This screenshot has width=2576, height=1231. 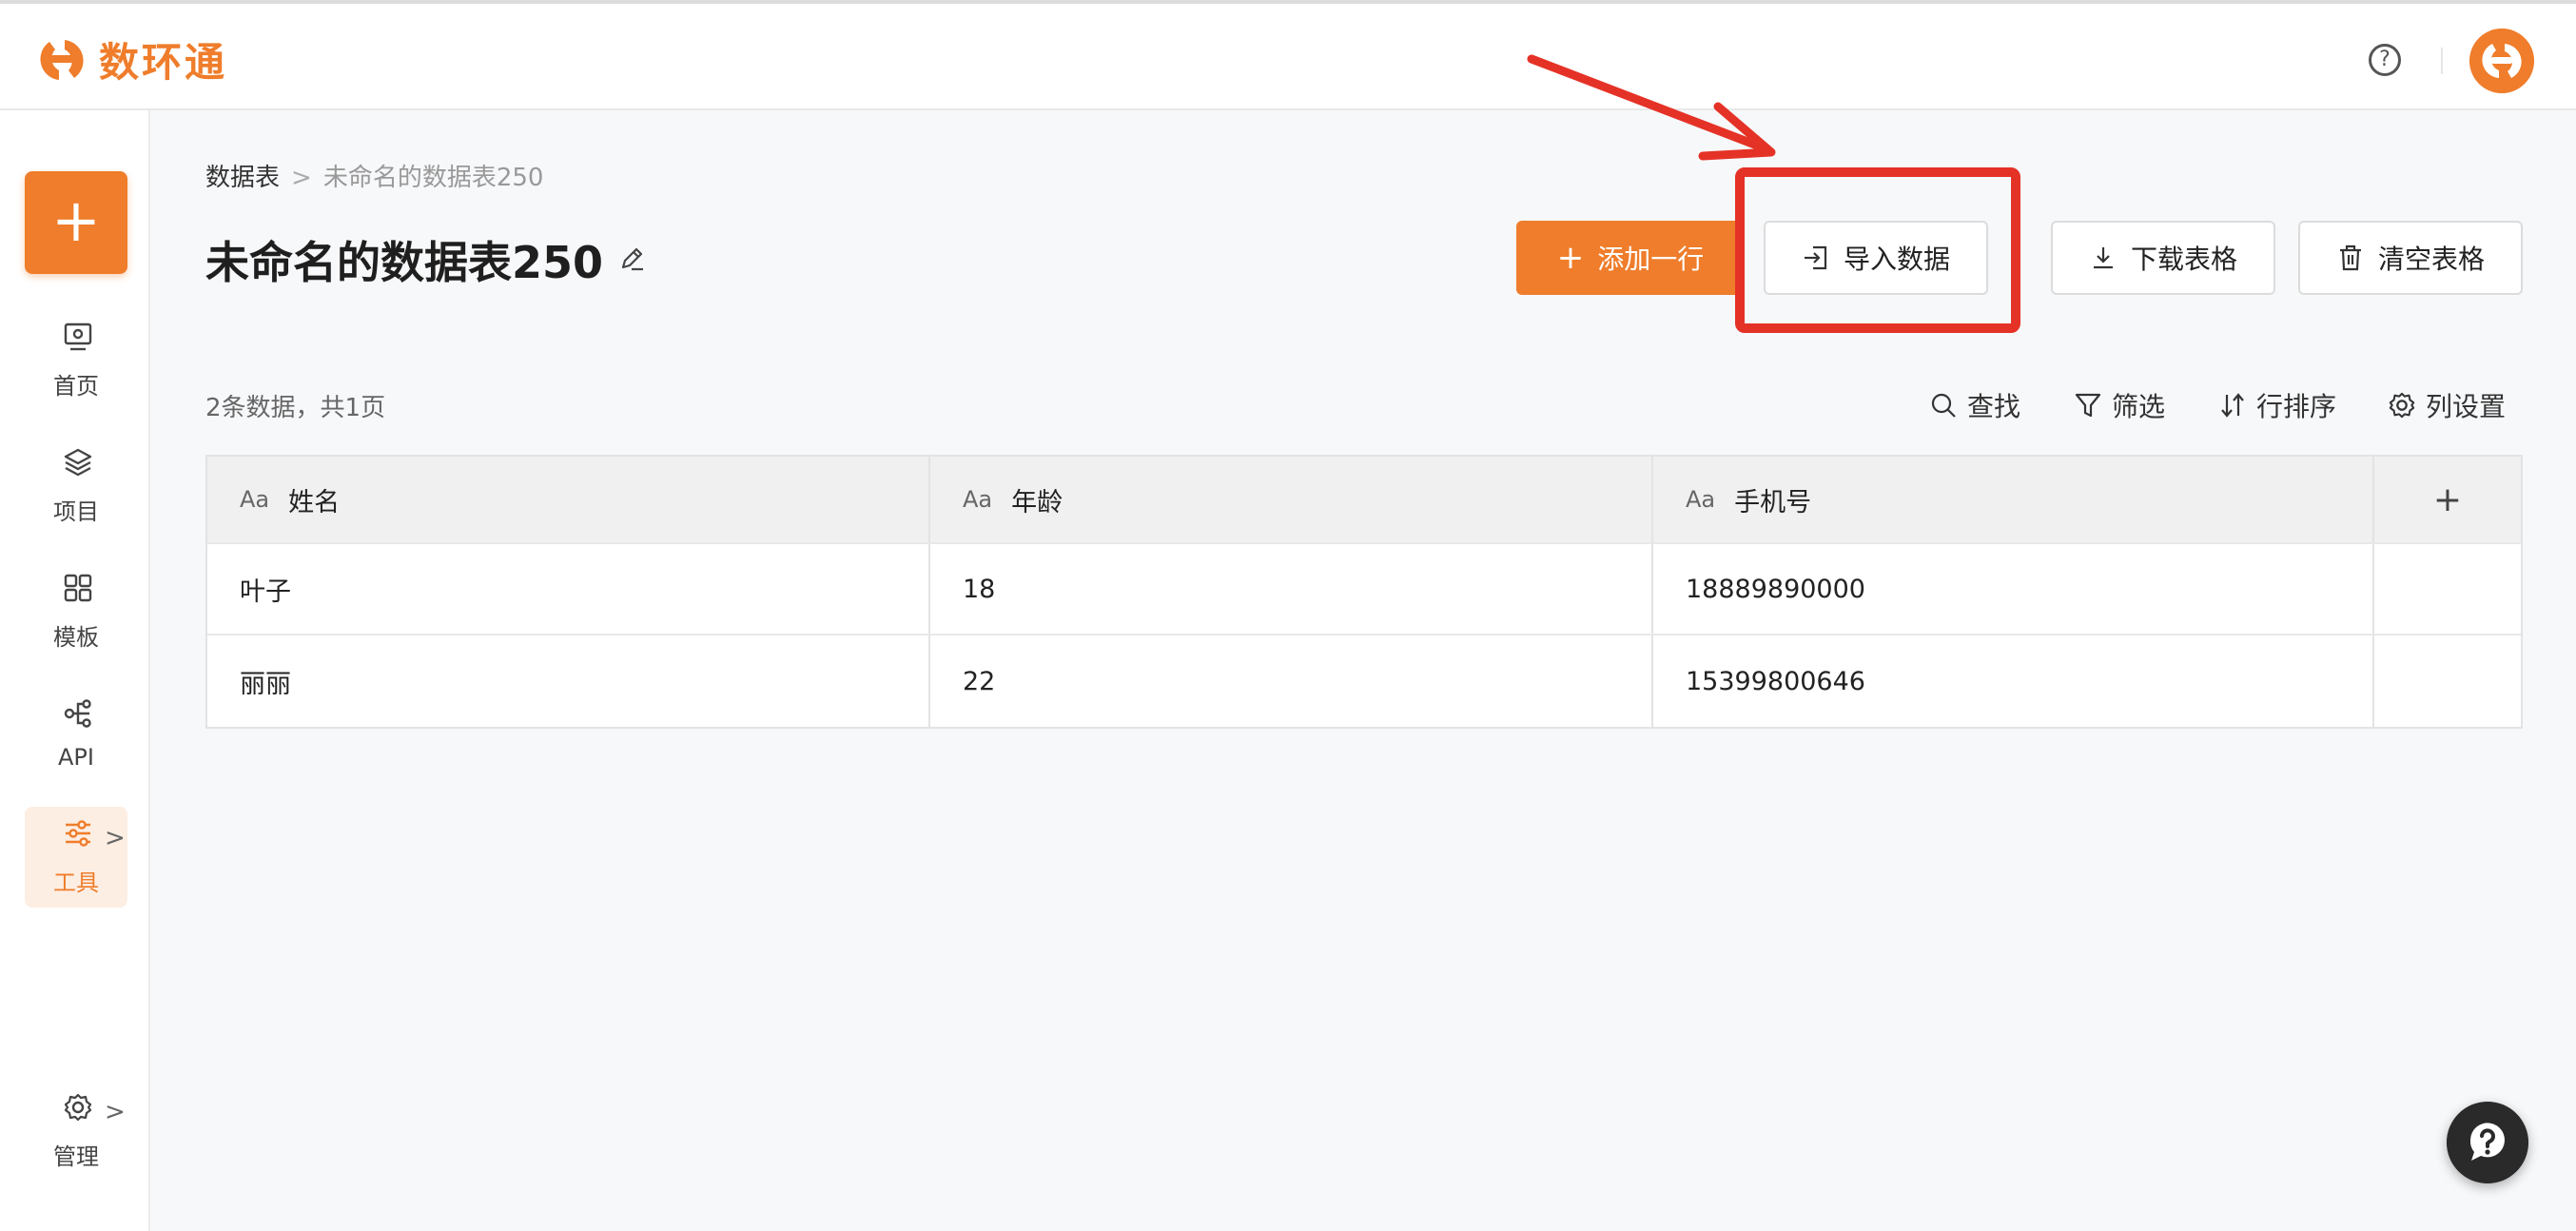 I want to click on sidebar-item-label: 模板, so click(x=76, y=637).